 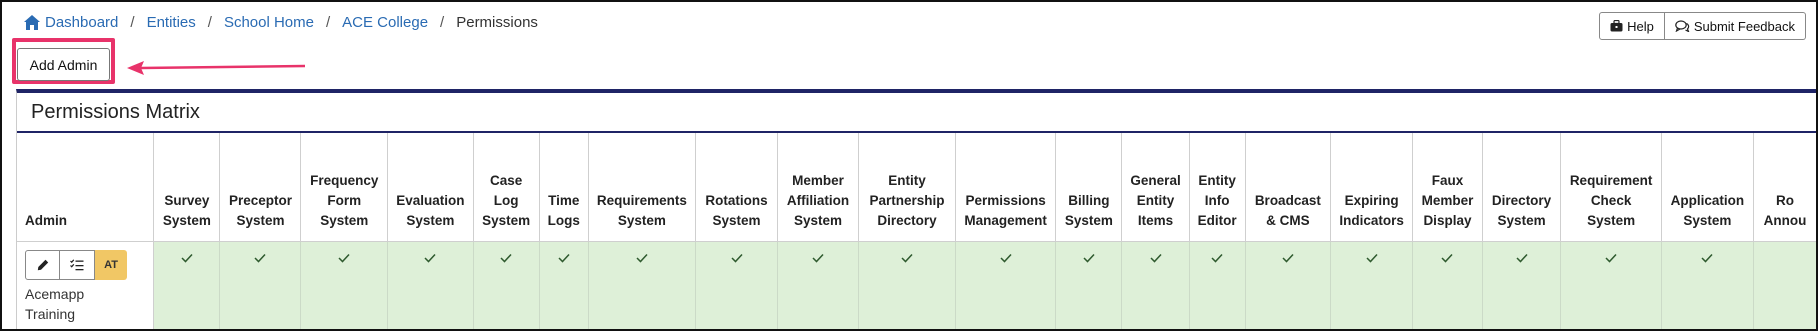 What do you see at coordinates (497, 22) in the screenshot?
I see `breadcrumb-current: Permissions` at bounding box center [497, 22].